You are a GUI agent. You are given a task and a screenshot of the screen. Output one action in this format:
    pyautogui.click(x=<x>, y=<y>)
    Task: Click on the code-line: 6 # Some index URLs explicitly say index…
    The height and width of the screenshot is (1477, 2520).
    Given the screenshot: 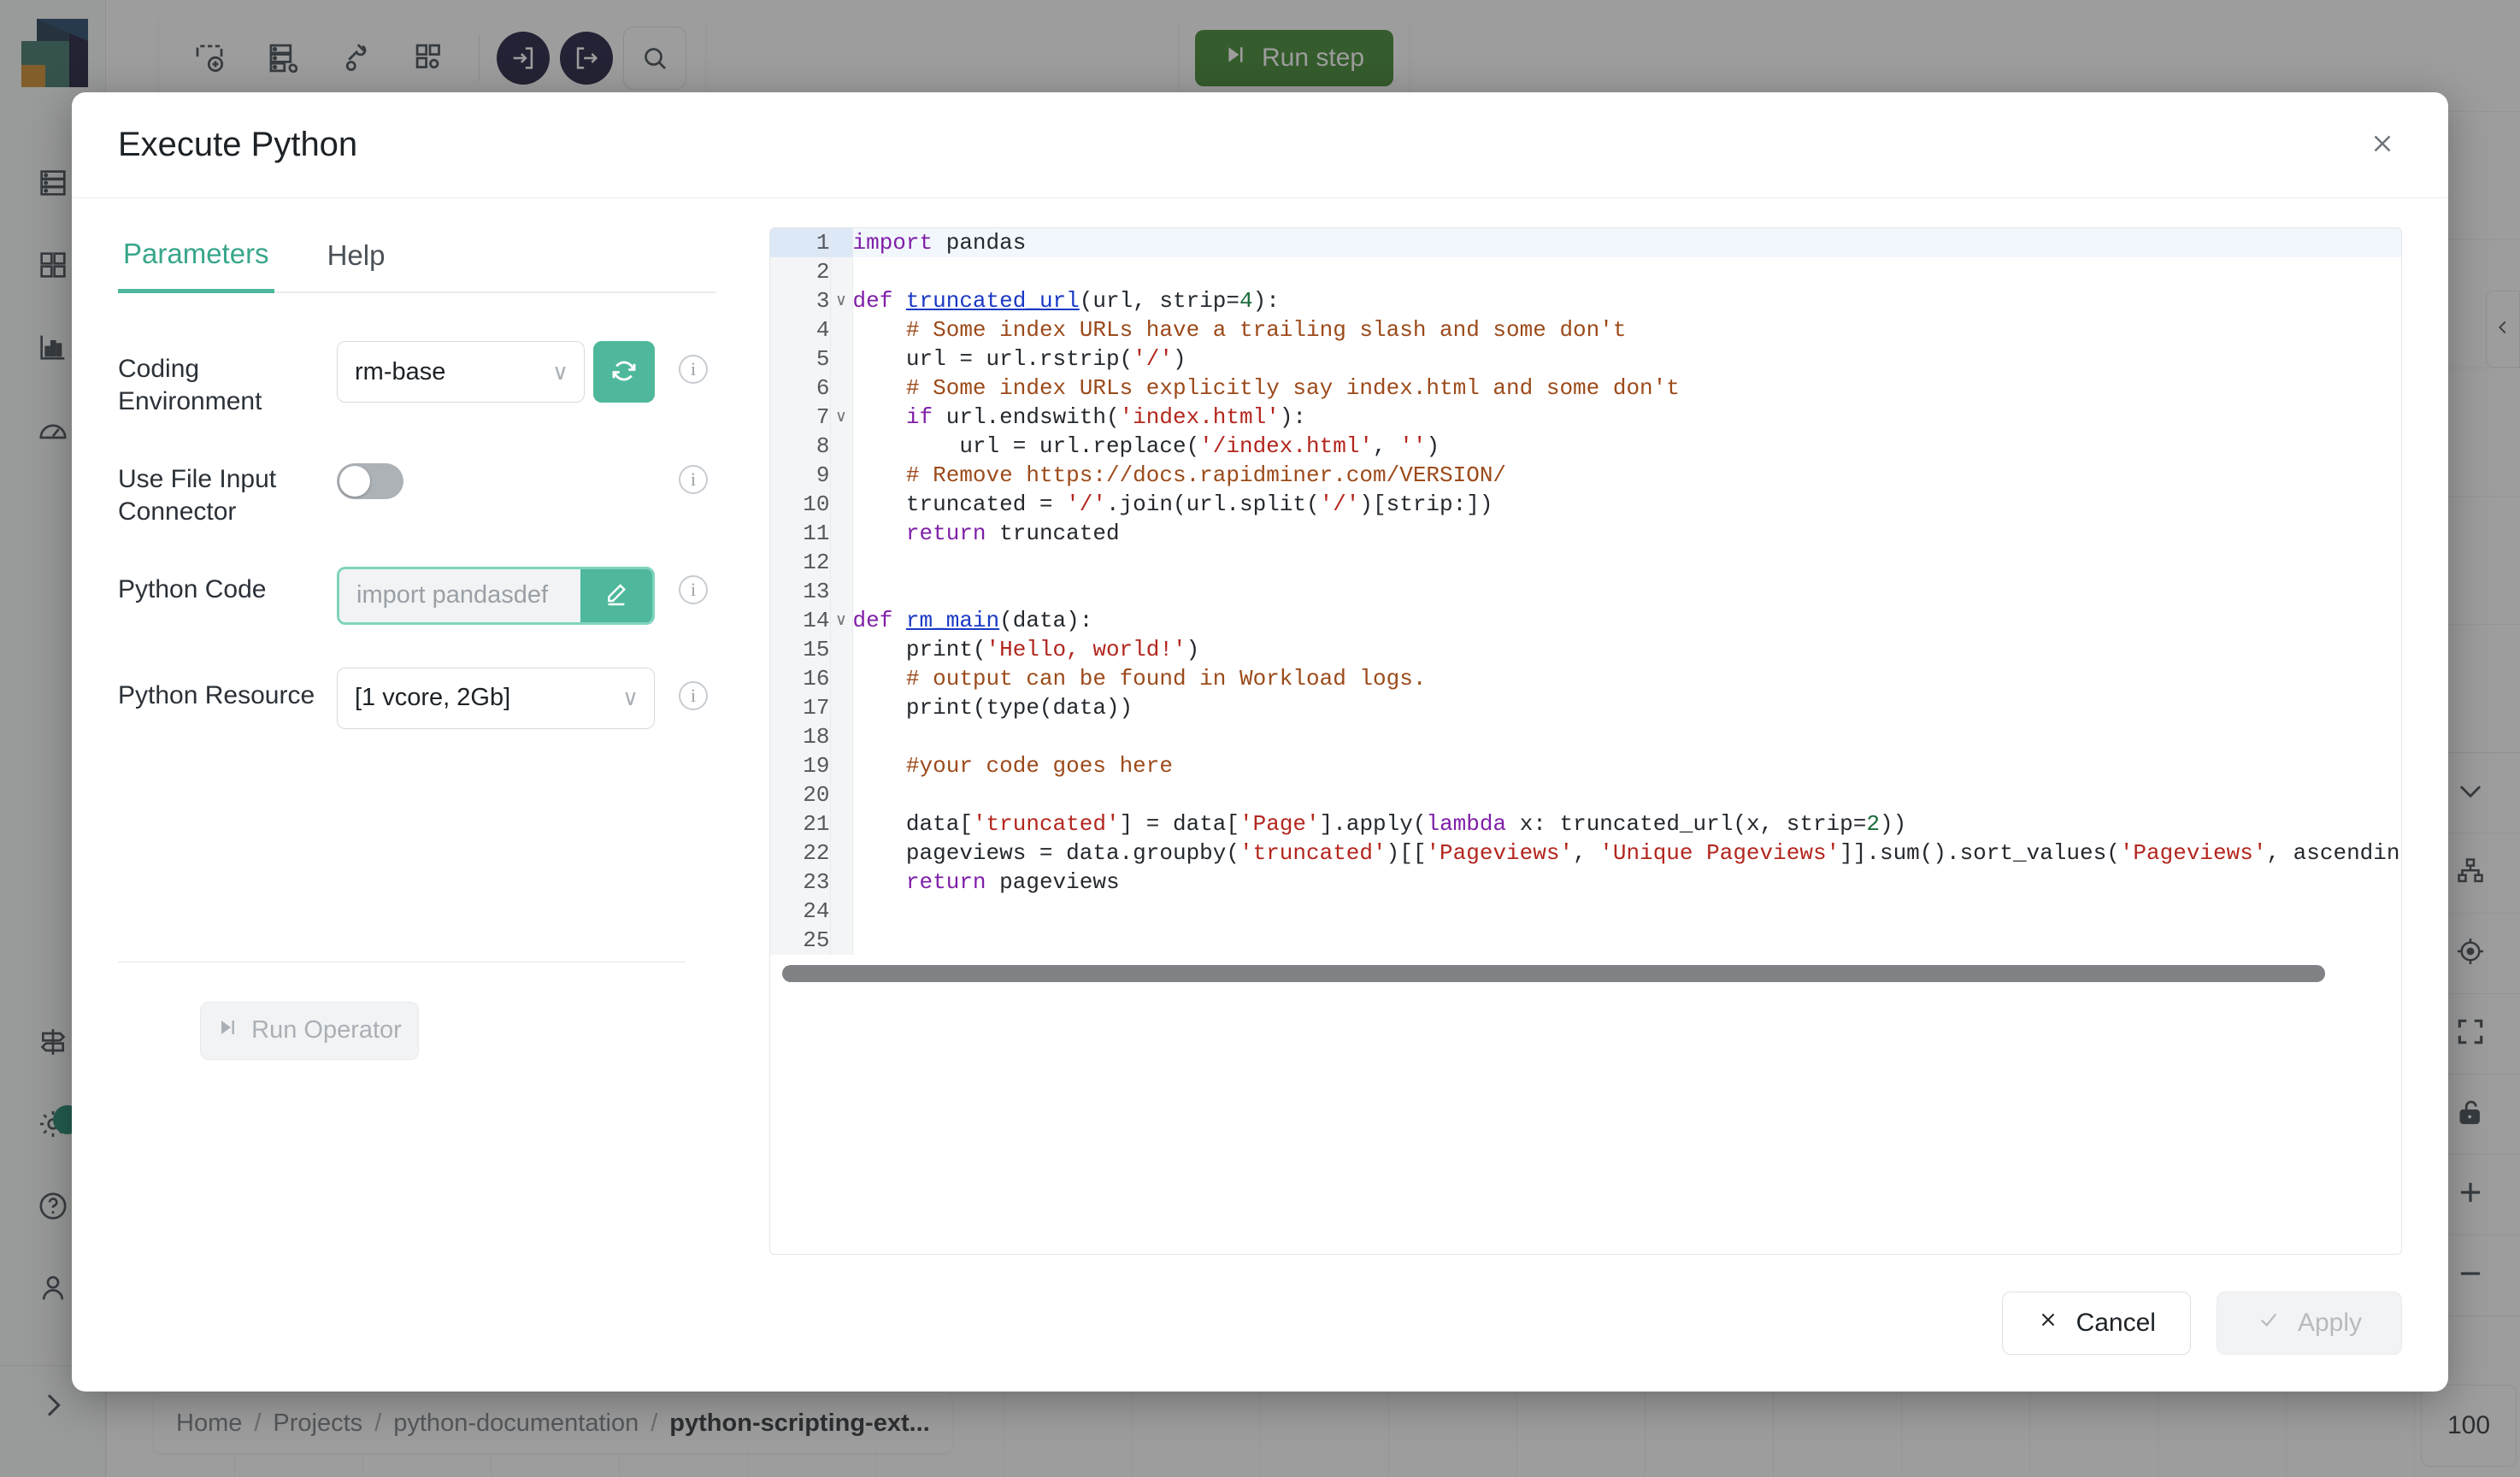 What is the action you would take?
    pyautogui.click(x=1586, y=388)
    